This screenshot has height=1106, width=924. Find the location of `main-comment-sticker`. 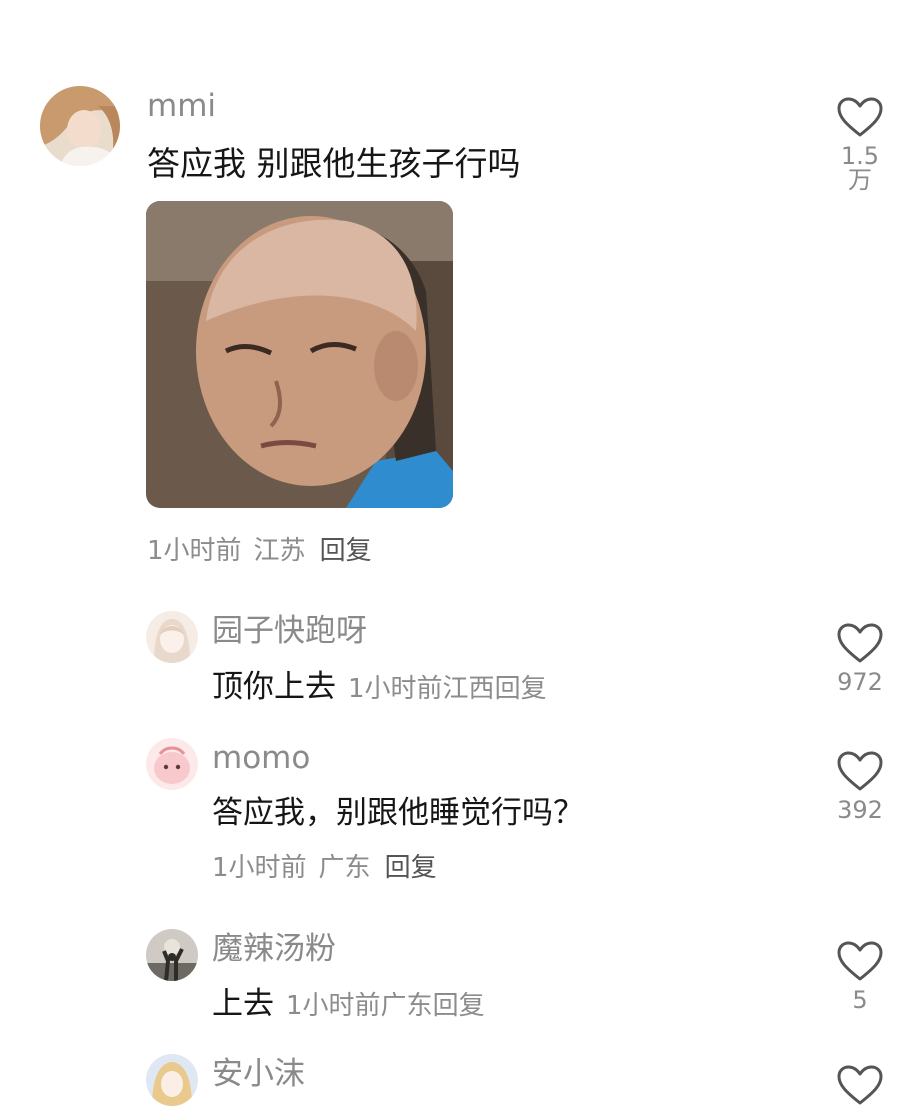

main-comment-sticker is located at coordinates (299, 354).